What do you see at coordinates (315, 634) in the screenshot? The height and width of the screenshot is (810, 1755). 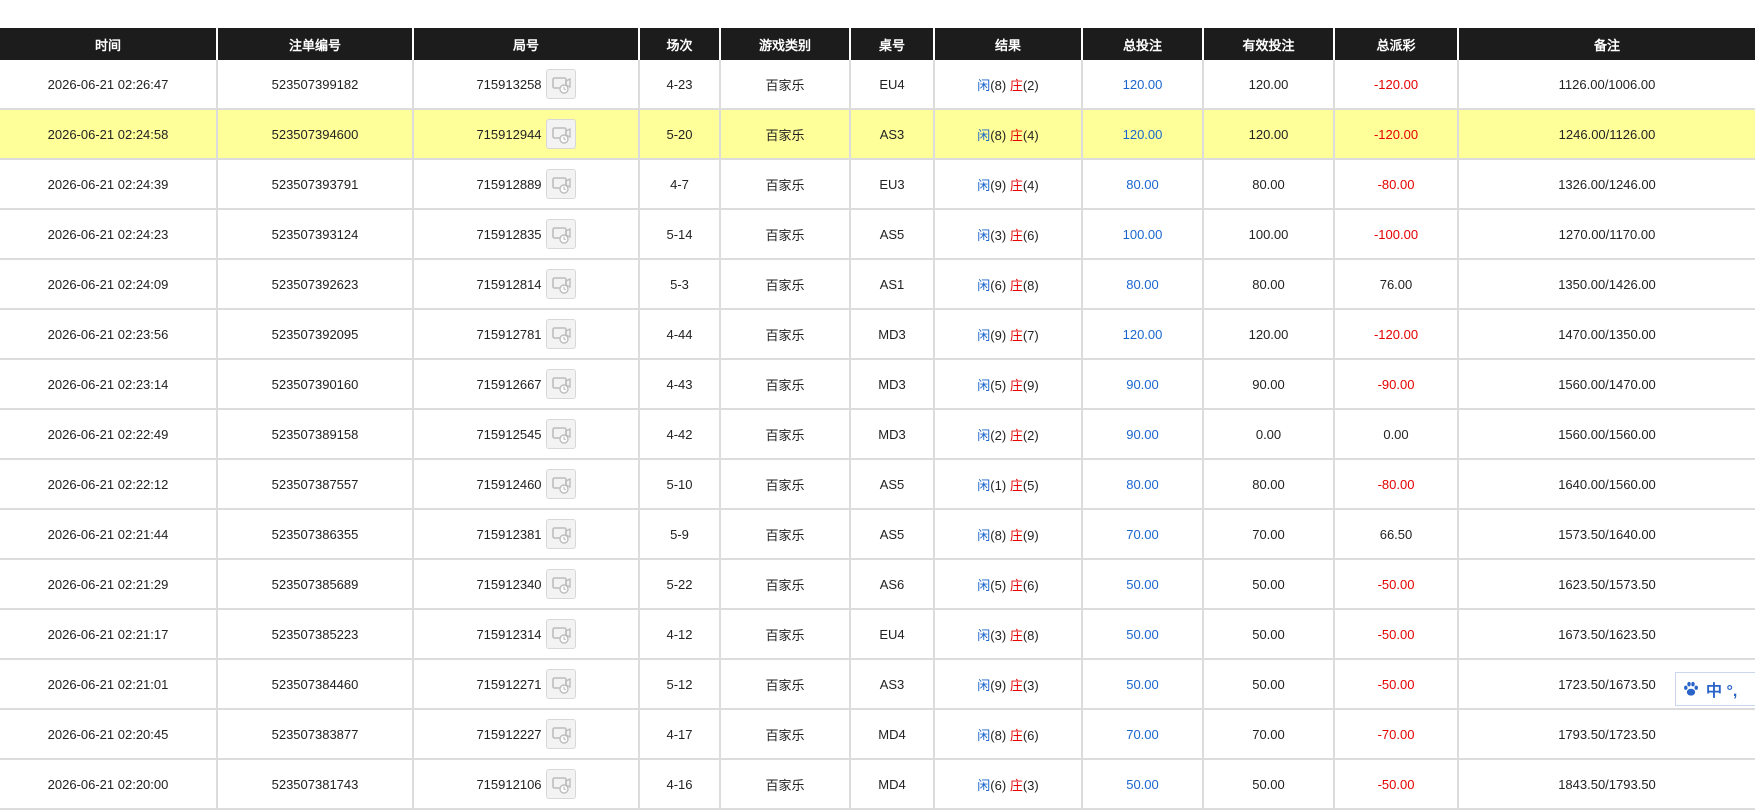 I see `cell-order-no: 523507385223` at bounding box center [315, 634].